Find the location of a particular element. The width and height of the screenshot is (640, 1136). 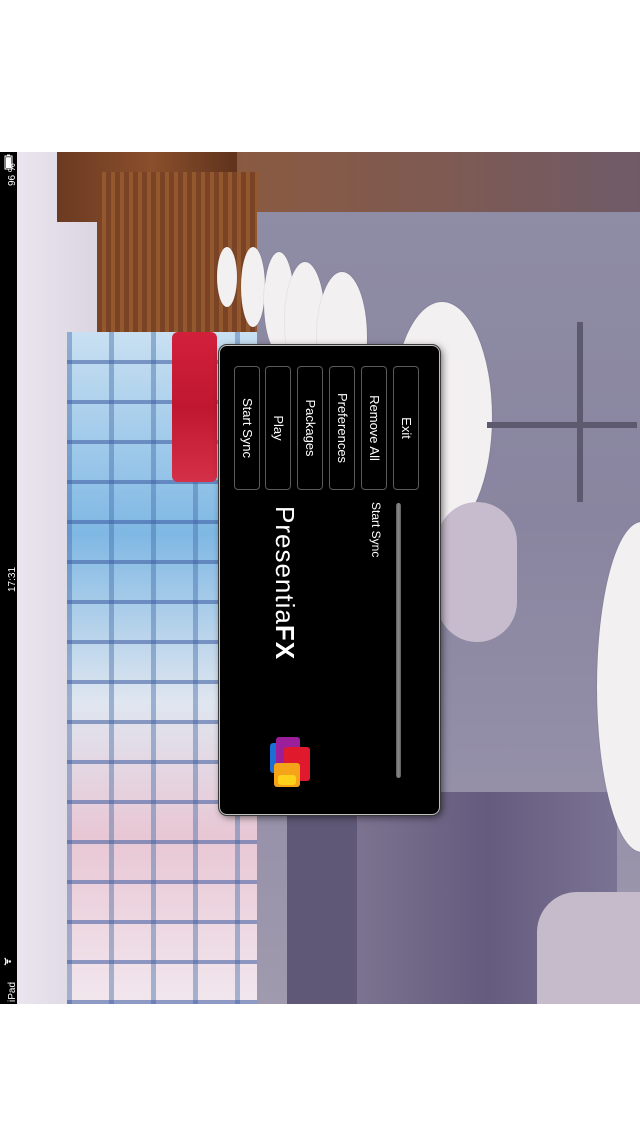

logo-wordmark-main: Presentia is located at coordinates (285, 565).